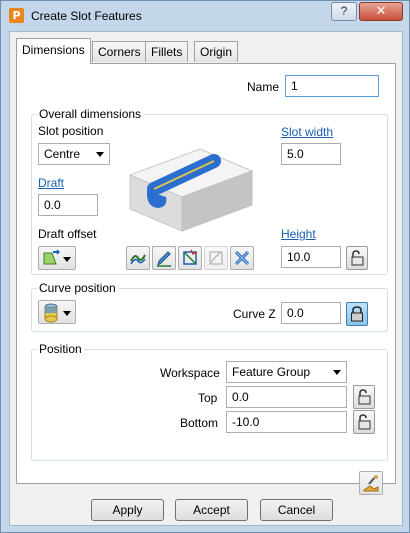  I want to click on delete-curve-icon, so click(242, 258).